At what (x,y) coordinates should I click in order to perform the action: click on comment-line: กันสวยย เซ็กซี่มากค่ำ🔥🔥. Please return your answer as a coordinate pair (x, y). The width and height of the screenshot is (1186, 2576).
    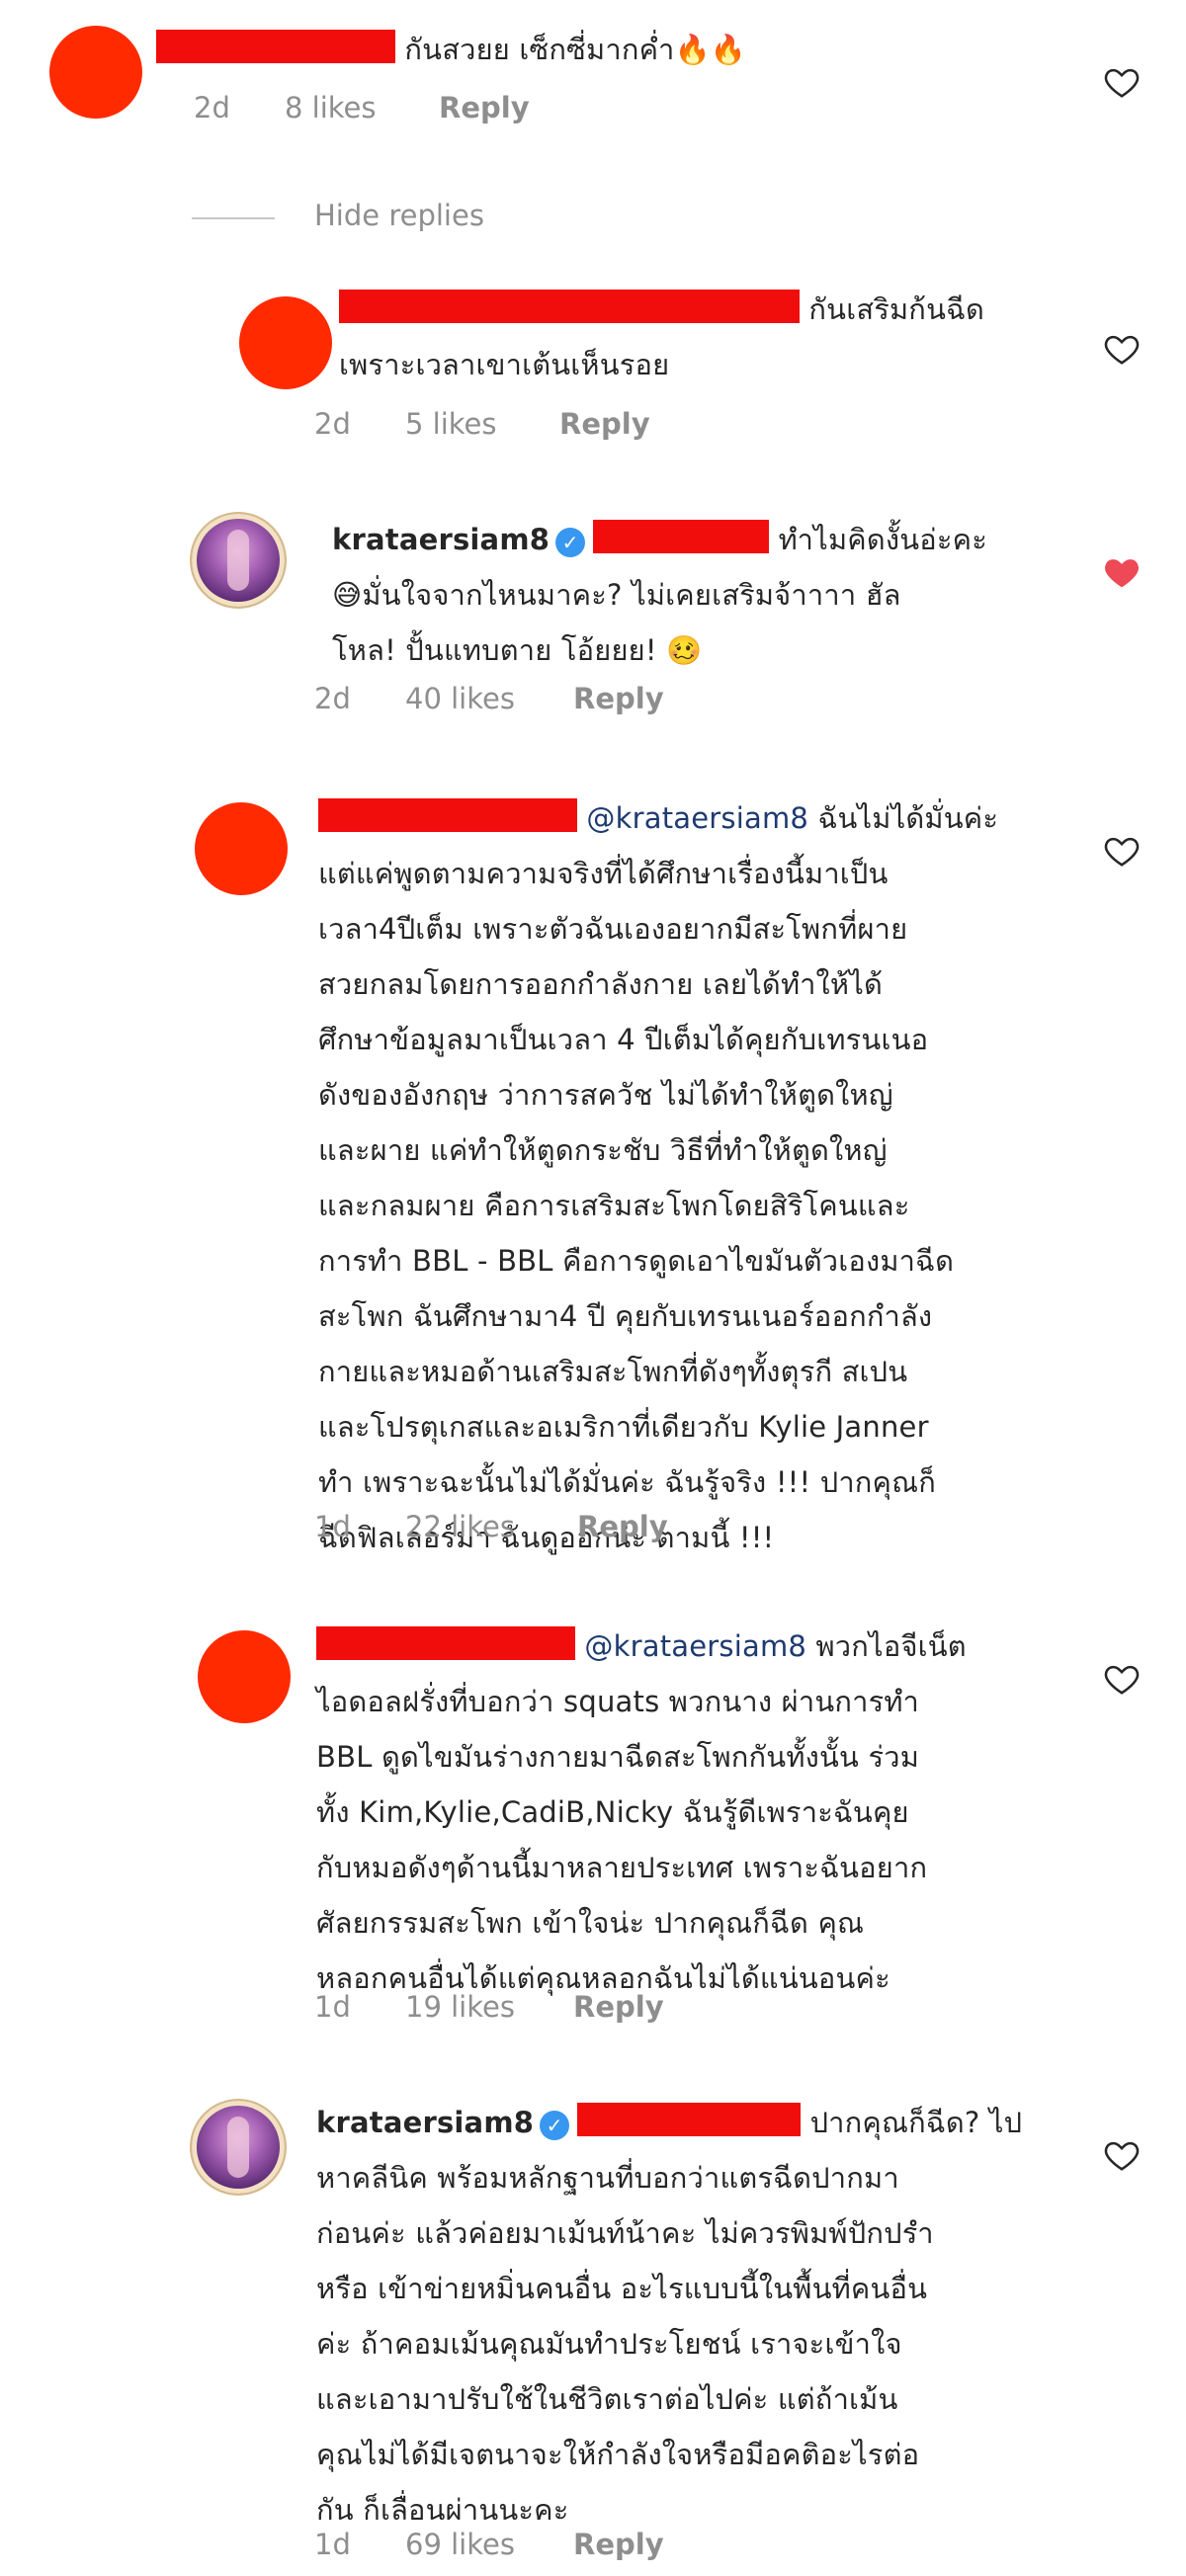
    Looking at the image, I should click on (575, 49).